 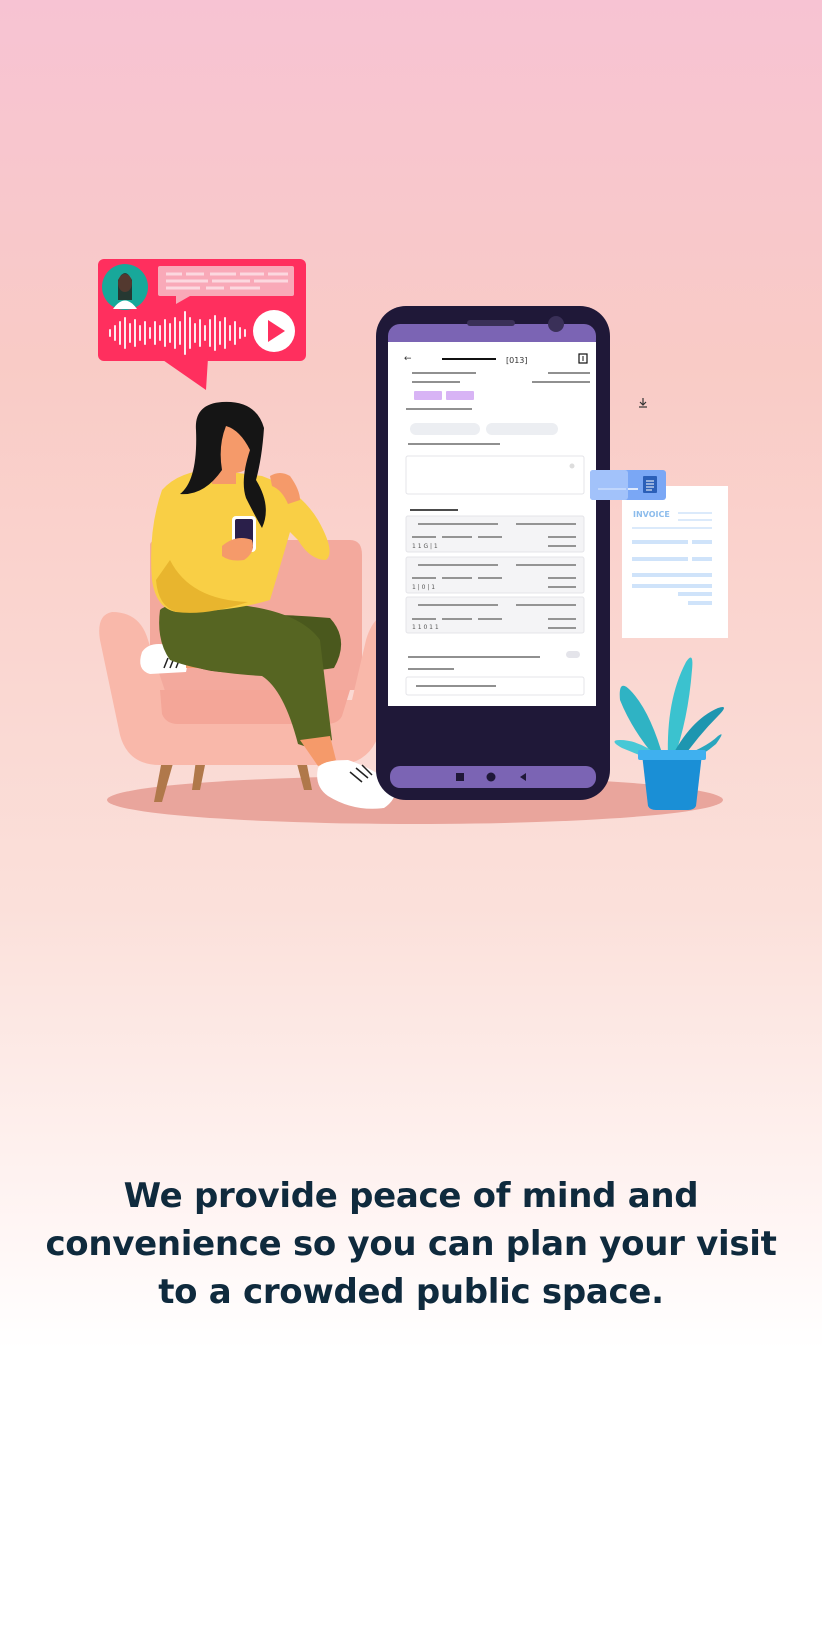 I want to click on svg-text: 1 | 0 | 1, so click(x=423, y=587).